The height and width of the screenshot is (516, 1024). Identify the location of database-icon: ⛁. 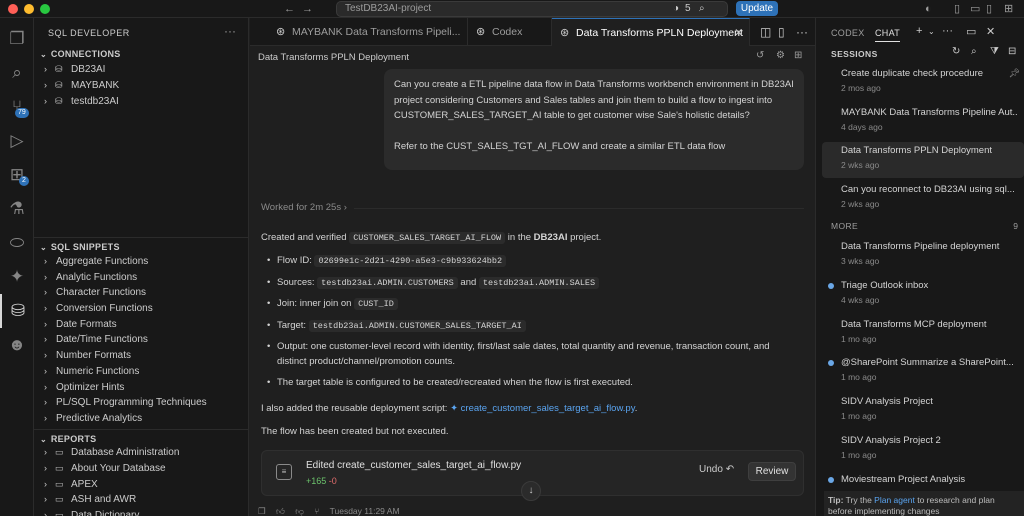
(59, 101).